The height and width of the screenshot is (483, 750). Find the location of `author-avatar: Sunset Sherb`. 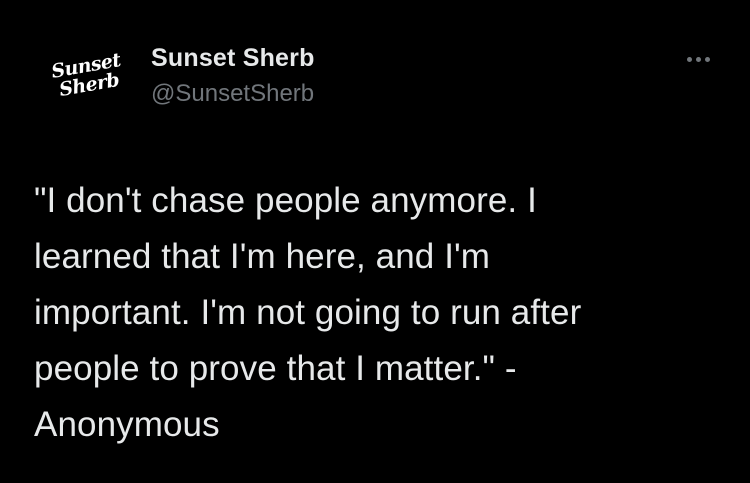

author-avatar: Sunset Sherb is located at coordinates (86, 75).